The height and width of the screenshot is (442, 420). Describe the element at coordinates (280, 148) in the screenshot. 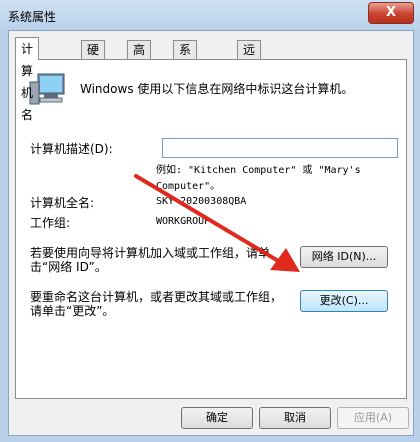

I see `computer-description-input` at that location.